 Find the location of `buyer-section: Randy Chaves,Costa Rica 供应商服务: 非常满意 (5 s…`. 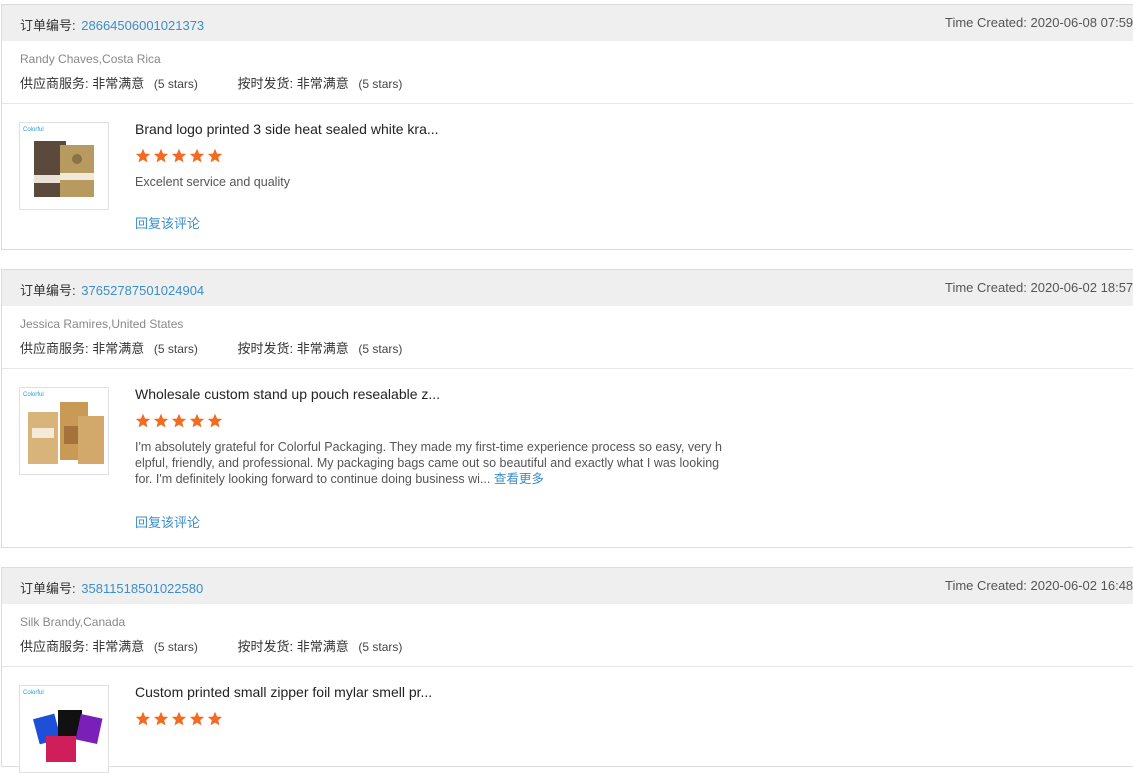

buyer-section: Randy Chaves,Costa Rica 供应商服务: 非常满意 (5 s… is located at coordinates (567, 72).